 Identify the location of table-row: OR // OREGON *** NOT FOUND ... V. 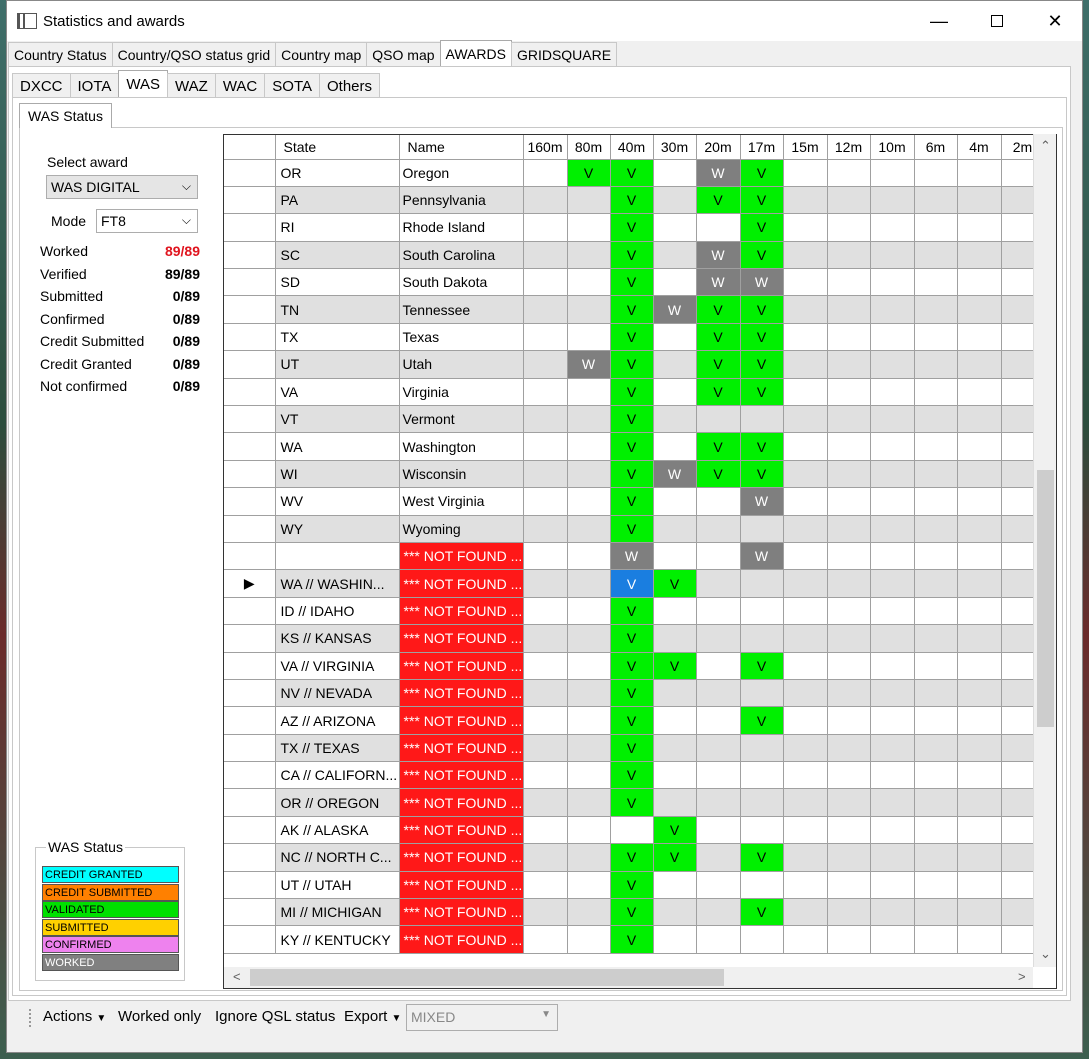
(634, 802).